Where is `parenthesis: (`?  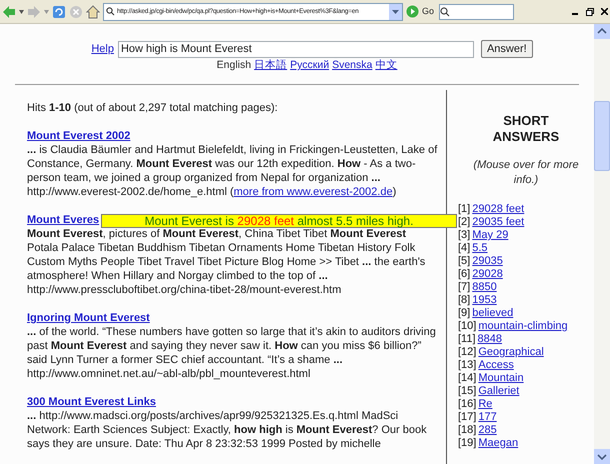 parenthesis: ( is located at coordinates (232, 192).